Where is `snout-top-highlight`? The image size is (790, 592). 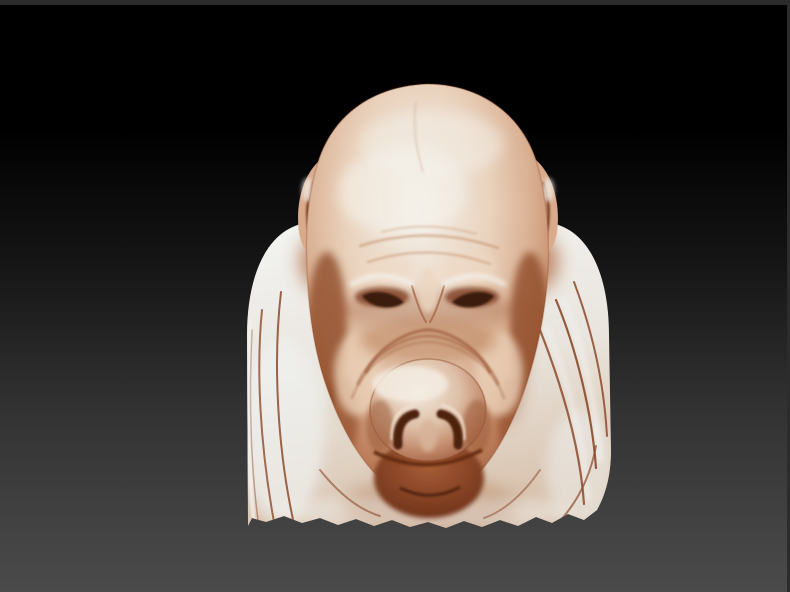
snout-top-highlight is located at coordinates (410, 384).